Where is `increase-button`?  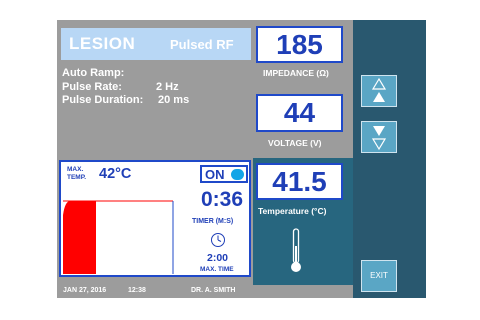
increase-button is located at coordinates (379, 91).